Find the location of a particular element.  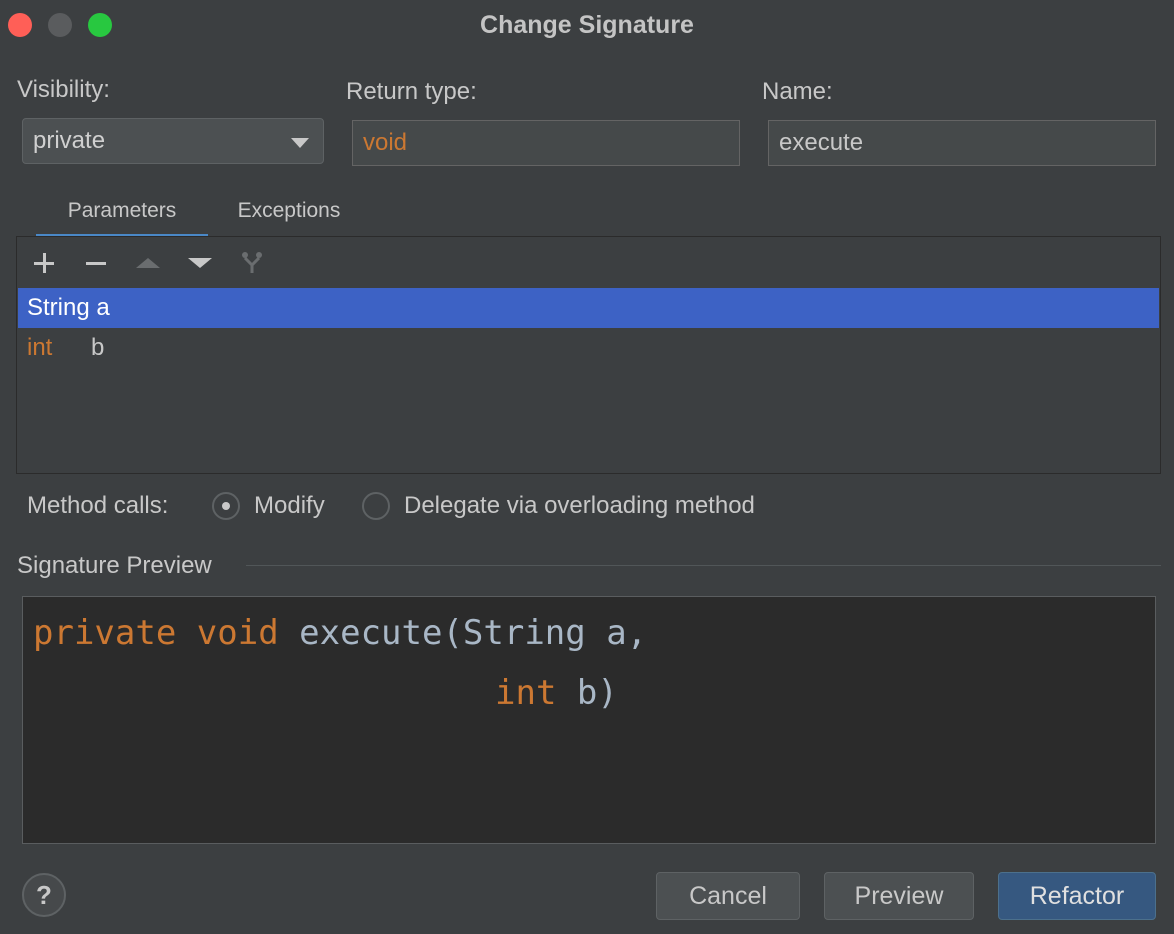

preview-button: Preview is located at coordinates (899, 896).